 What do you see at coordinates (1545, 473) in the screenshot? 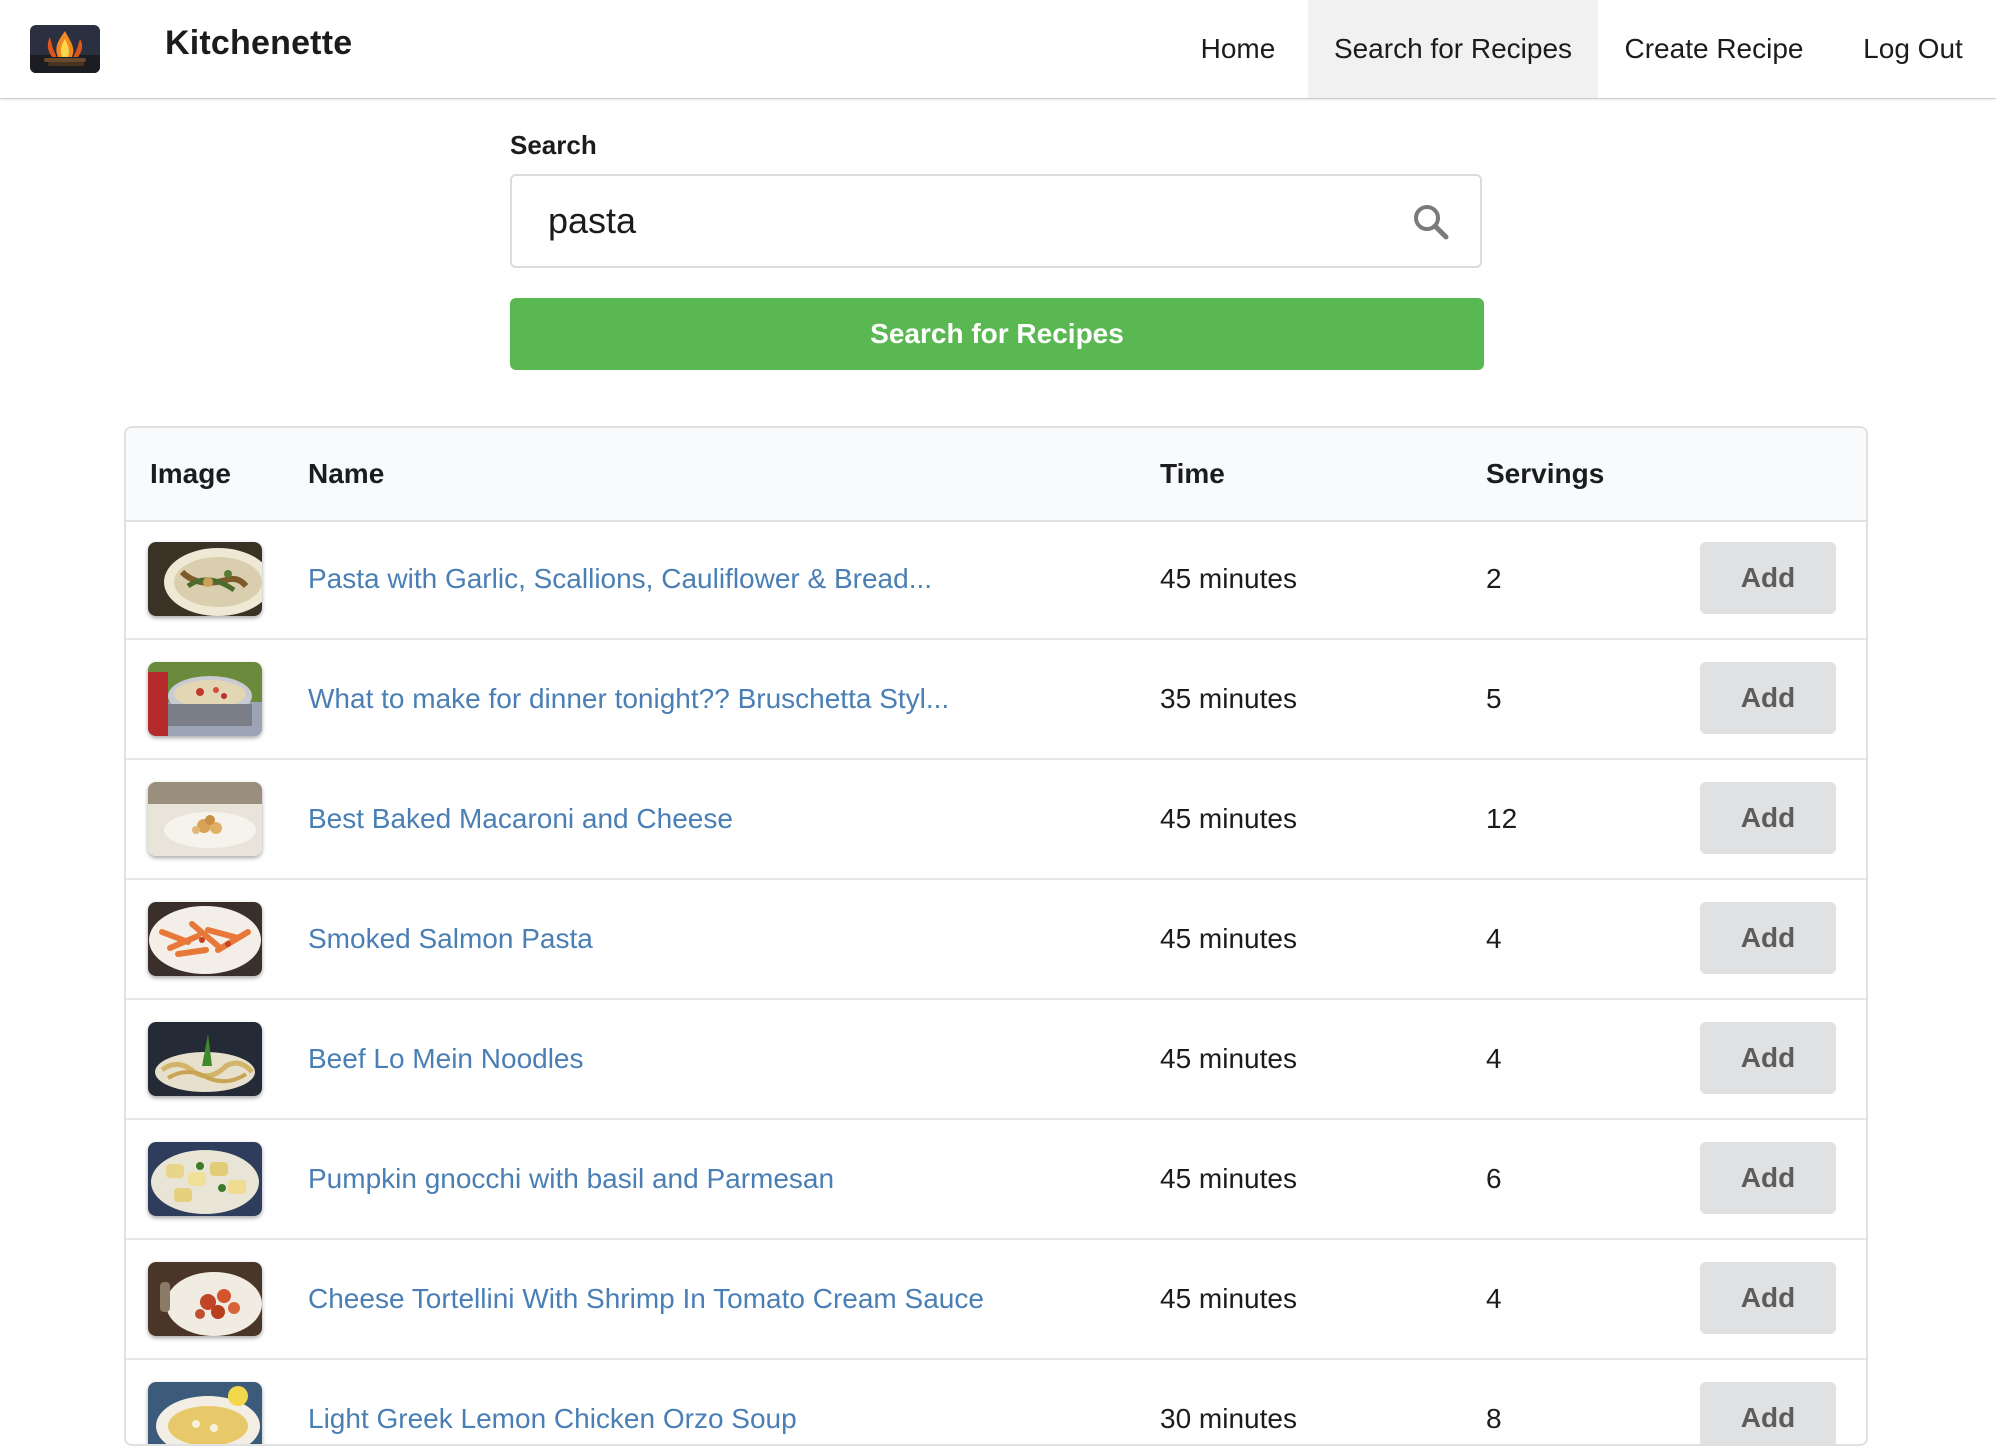
I see `column-header-servings: Servings` at bounding box center [1545, 473].